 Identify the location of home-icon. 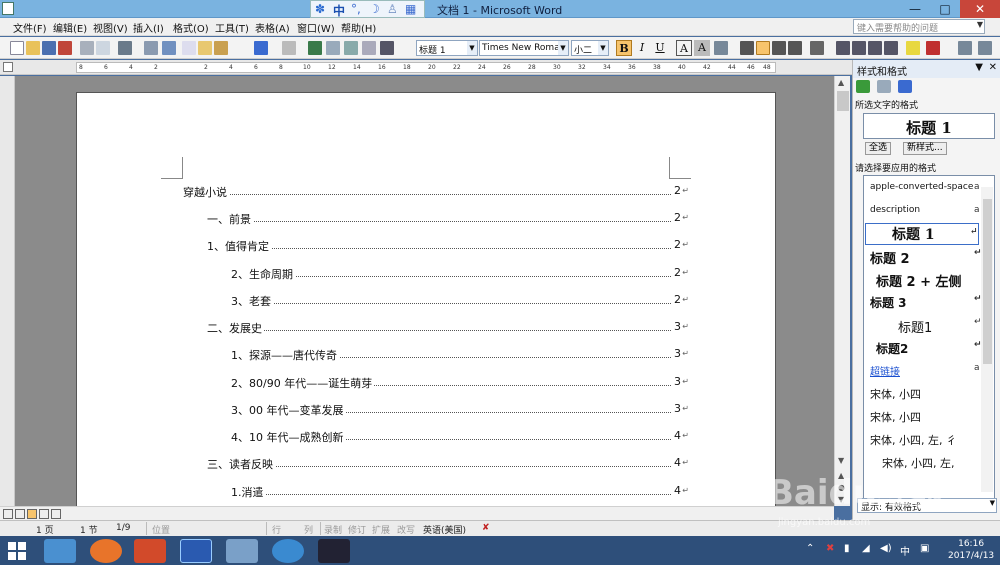
(905, 86).